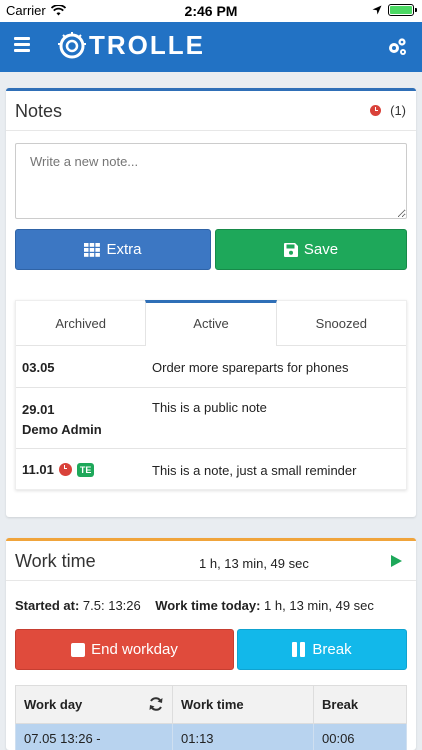  Describe the element at coordinates (319, 605) in the screenshot. I see `today-value: 1 h, 13 min, 49 sec` at that location.